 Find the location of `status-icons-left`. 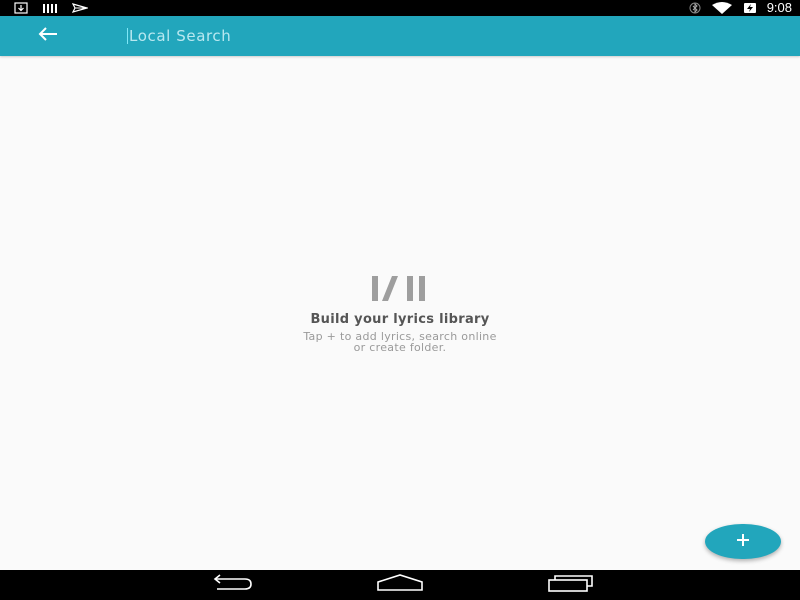

status-icons-left is located at coordinates (52, 9).